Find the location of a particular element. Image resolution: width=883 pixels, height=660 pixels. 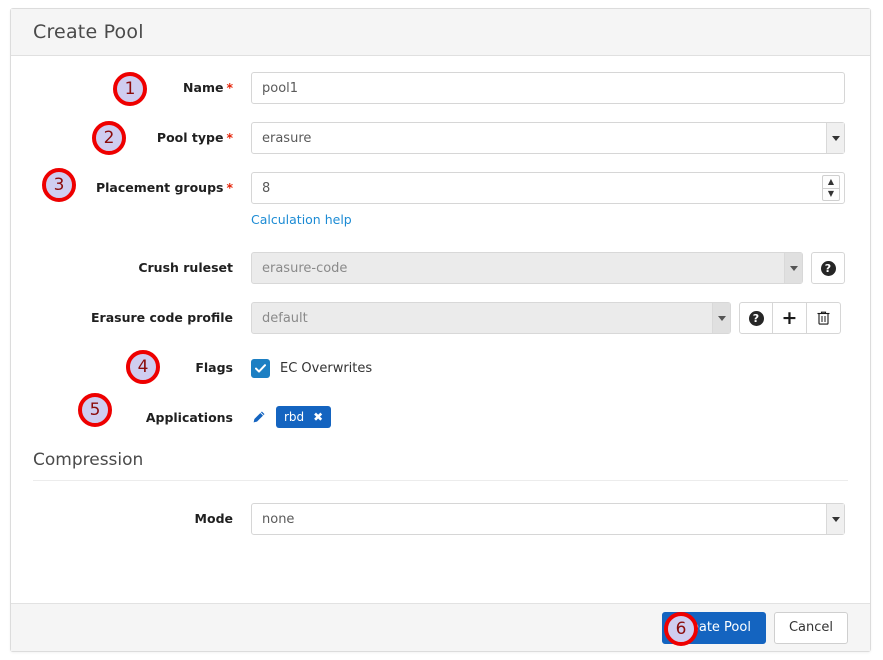

form-row-crush-ruleset: Crush ruleset erasure-code ? is located at coordinates (440, 268).